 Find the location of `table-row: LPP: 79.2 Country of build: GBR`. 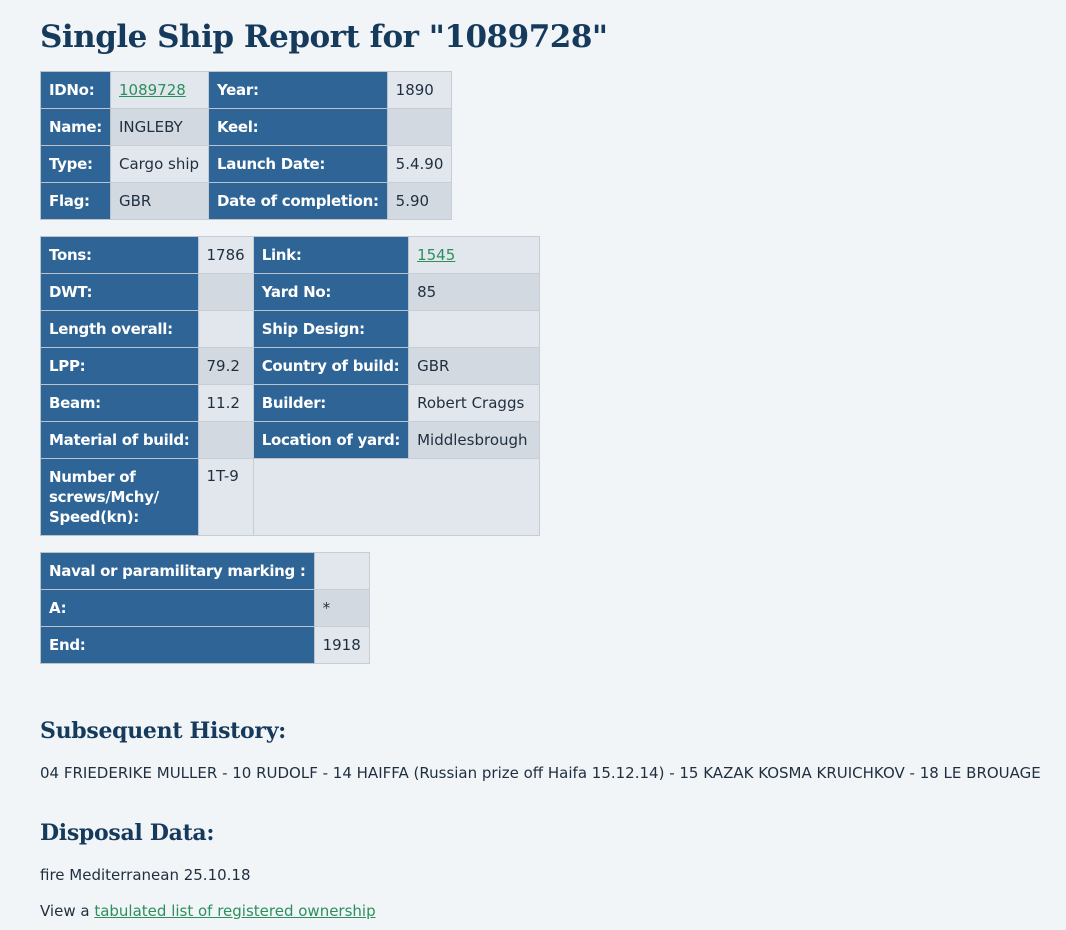

table-row: LPP: 79.2 Country of build: GBR is located at coordinates (290, 366).